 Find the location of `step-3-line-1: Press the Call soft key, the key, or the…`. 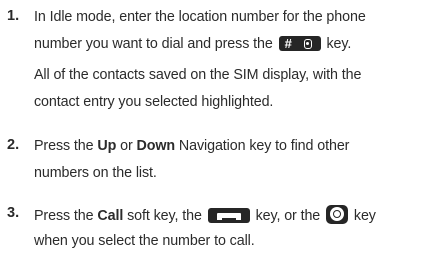

step-3-line-1: Press the Call soft key, the key, or the… is located at coordinates (205, 215).